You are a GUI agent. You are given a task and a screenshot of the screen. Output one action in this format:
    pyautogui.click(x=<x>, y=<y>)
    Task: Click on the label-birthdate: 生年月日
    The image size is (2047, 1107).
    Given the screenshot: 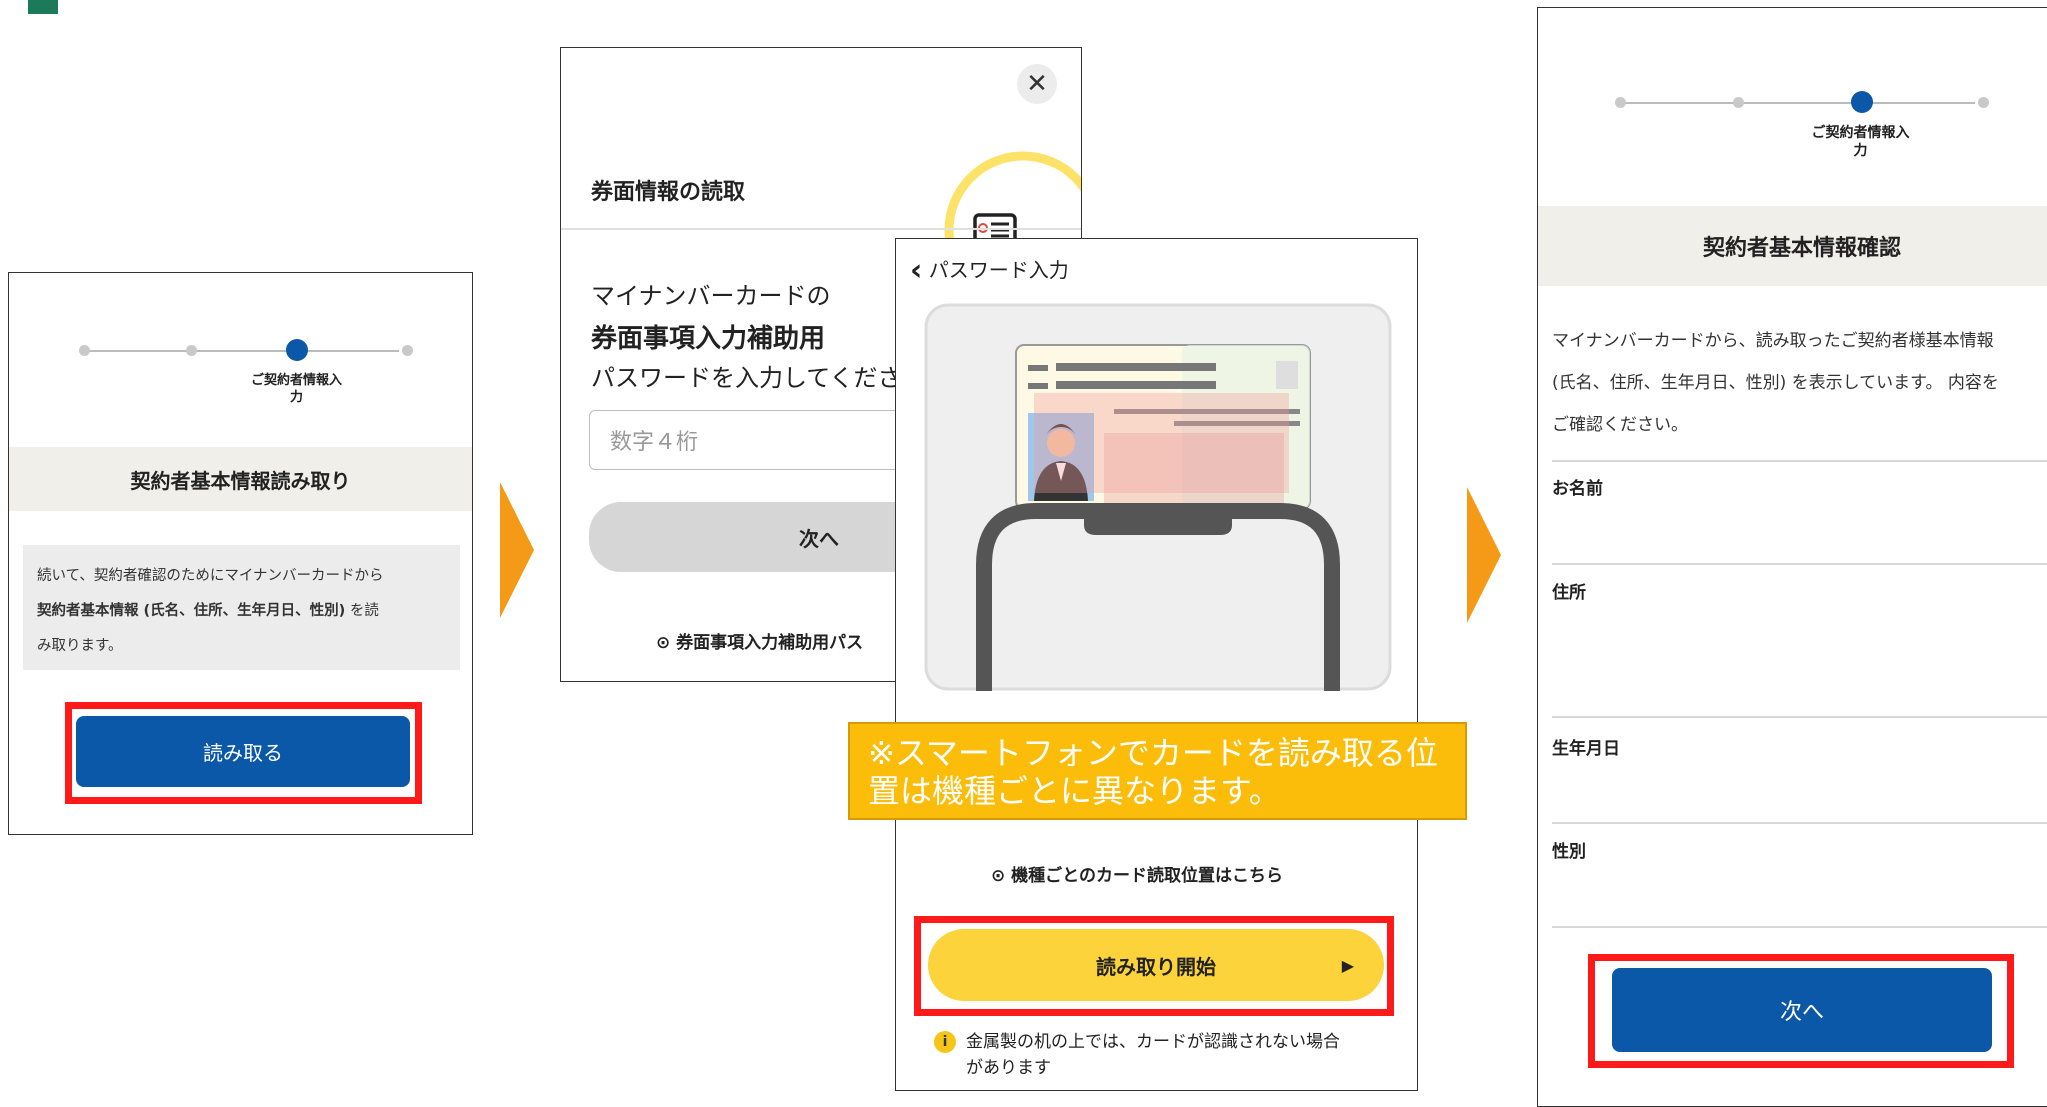 What is the action you would take?
    pyautogui.click(x=1586, y=749)
    